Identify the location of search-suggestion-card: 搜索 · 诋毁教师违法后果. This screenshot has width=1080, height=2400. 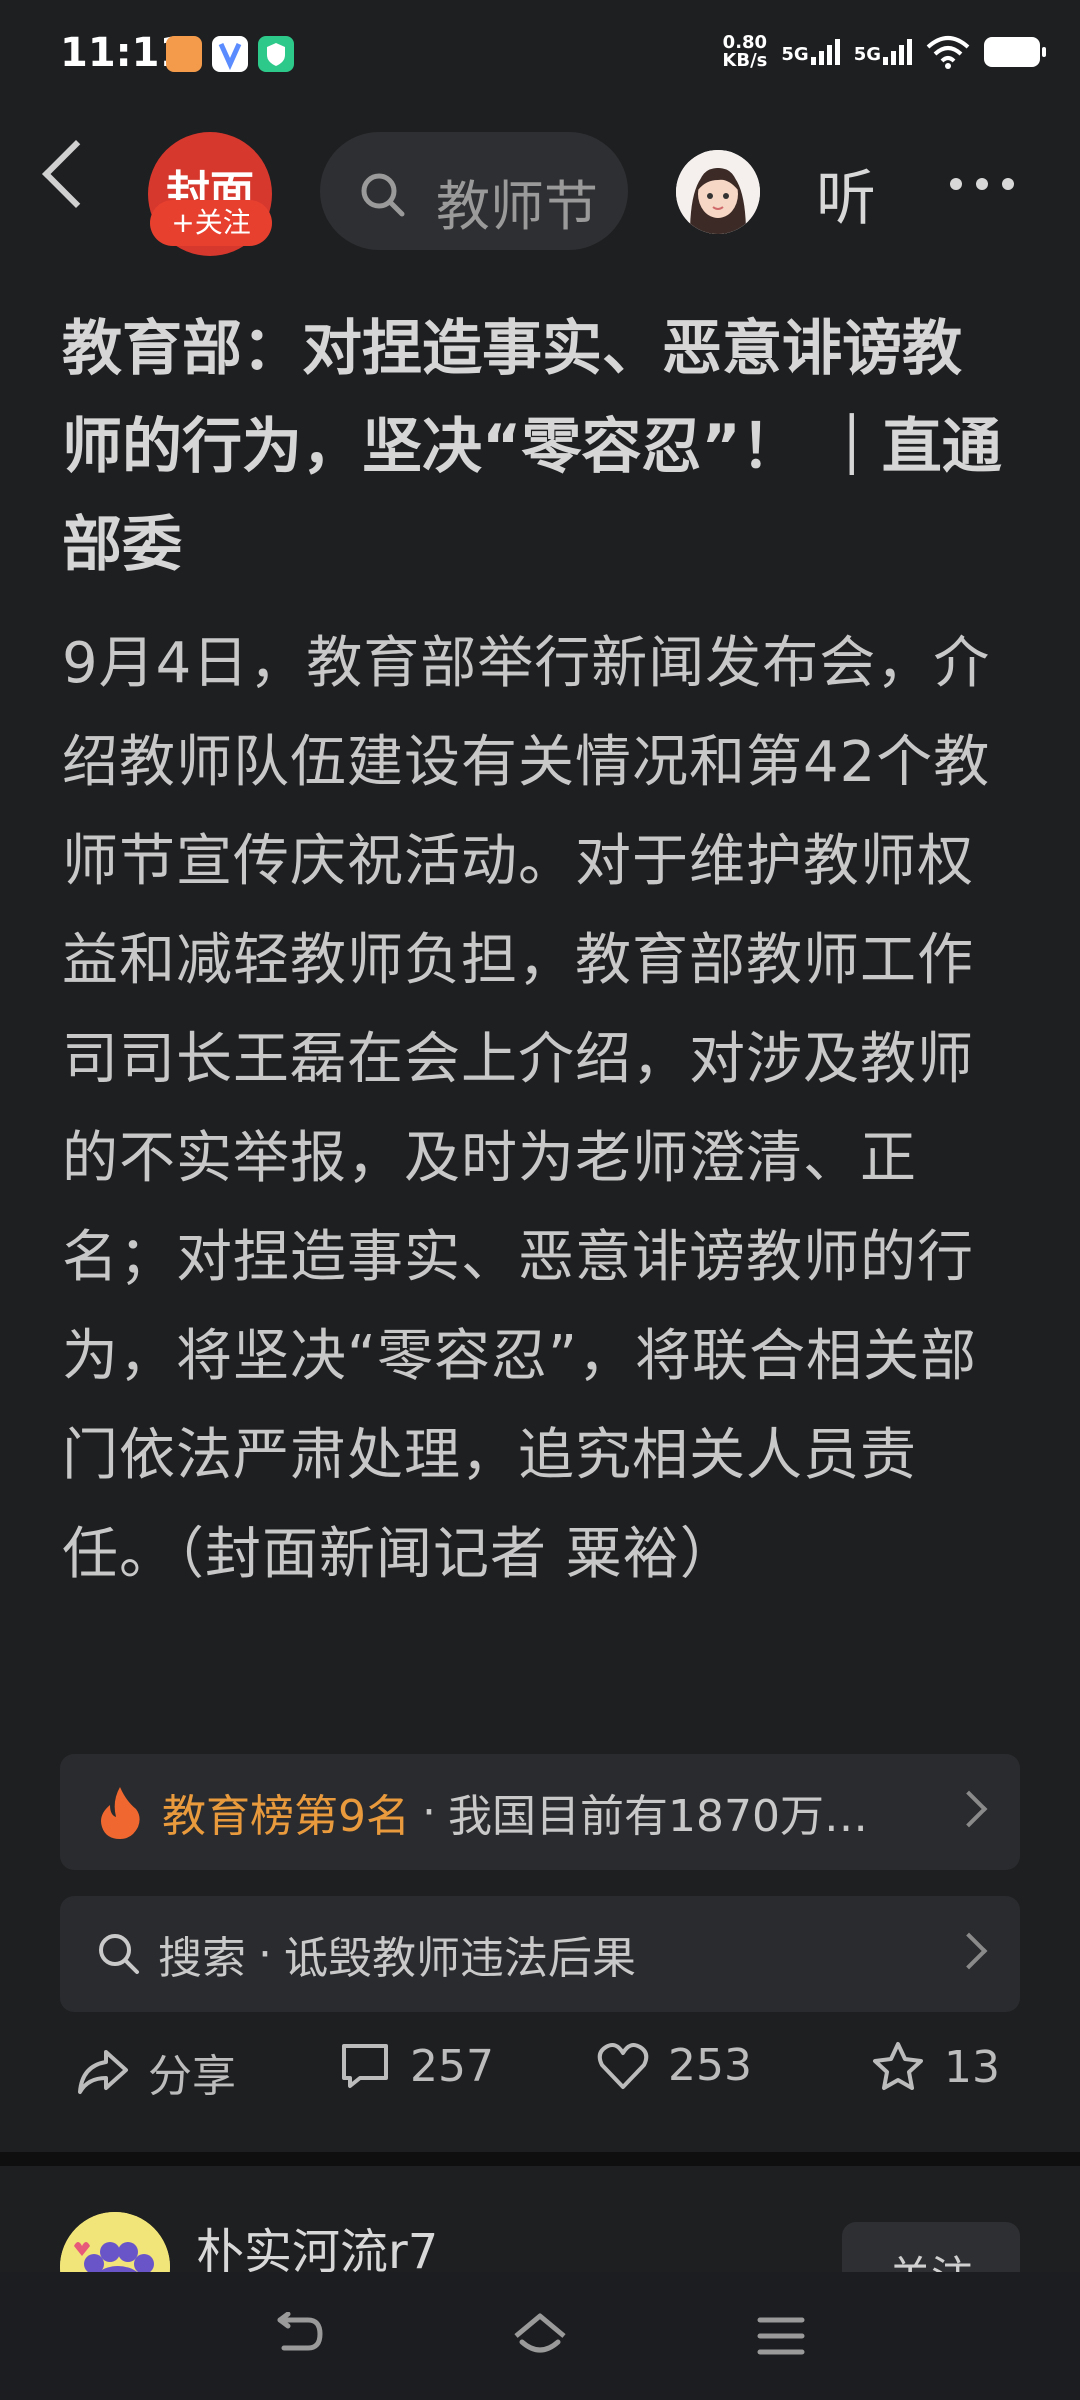
(540, 1954).